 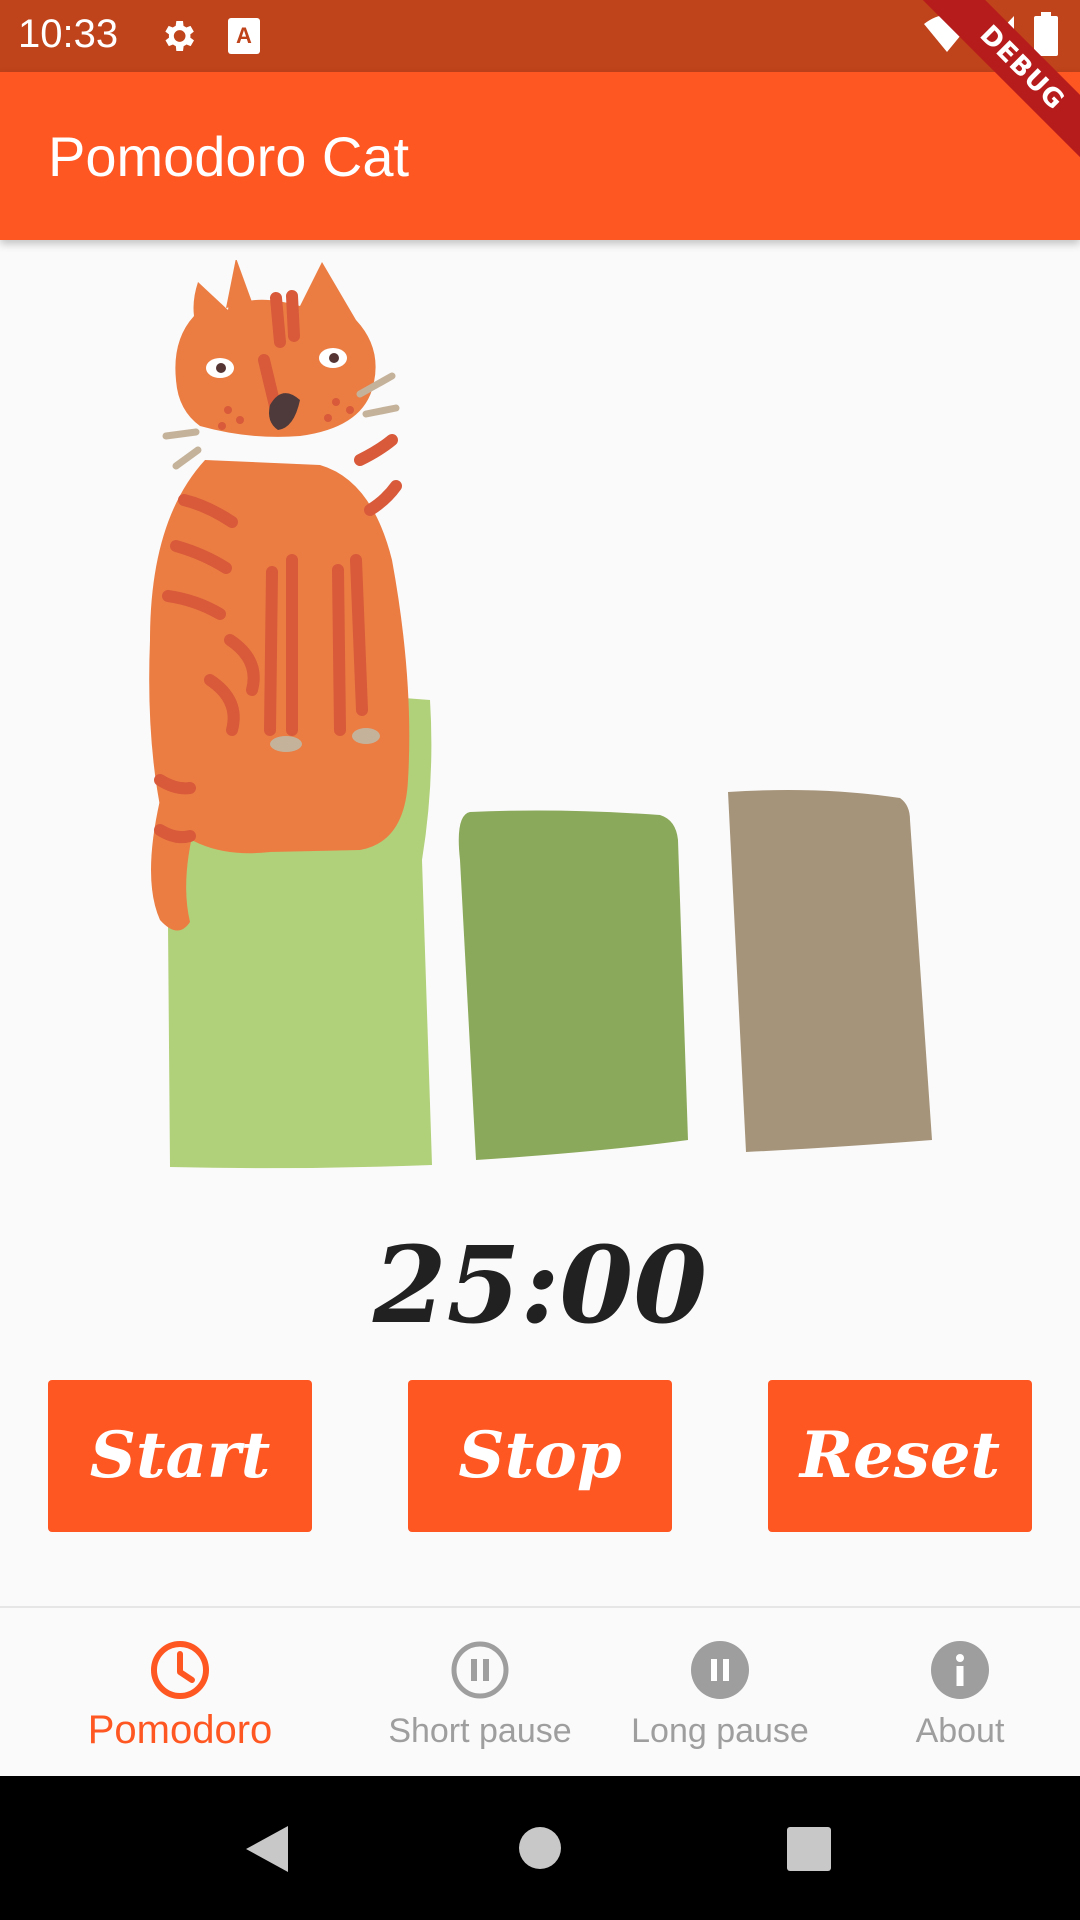 What do you see at coordinates (960, 1670) in the screenshot?
I see `info-icon` at bounding box center [960, 1670].